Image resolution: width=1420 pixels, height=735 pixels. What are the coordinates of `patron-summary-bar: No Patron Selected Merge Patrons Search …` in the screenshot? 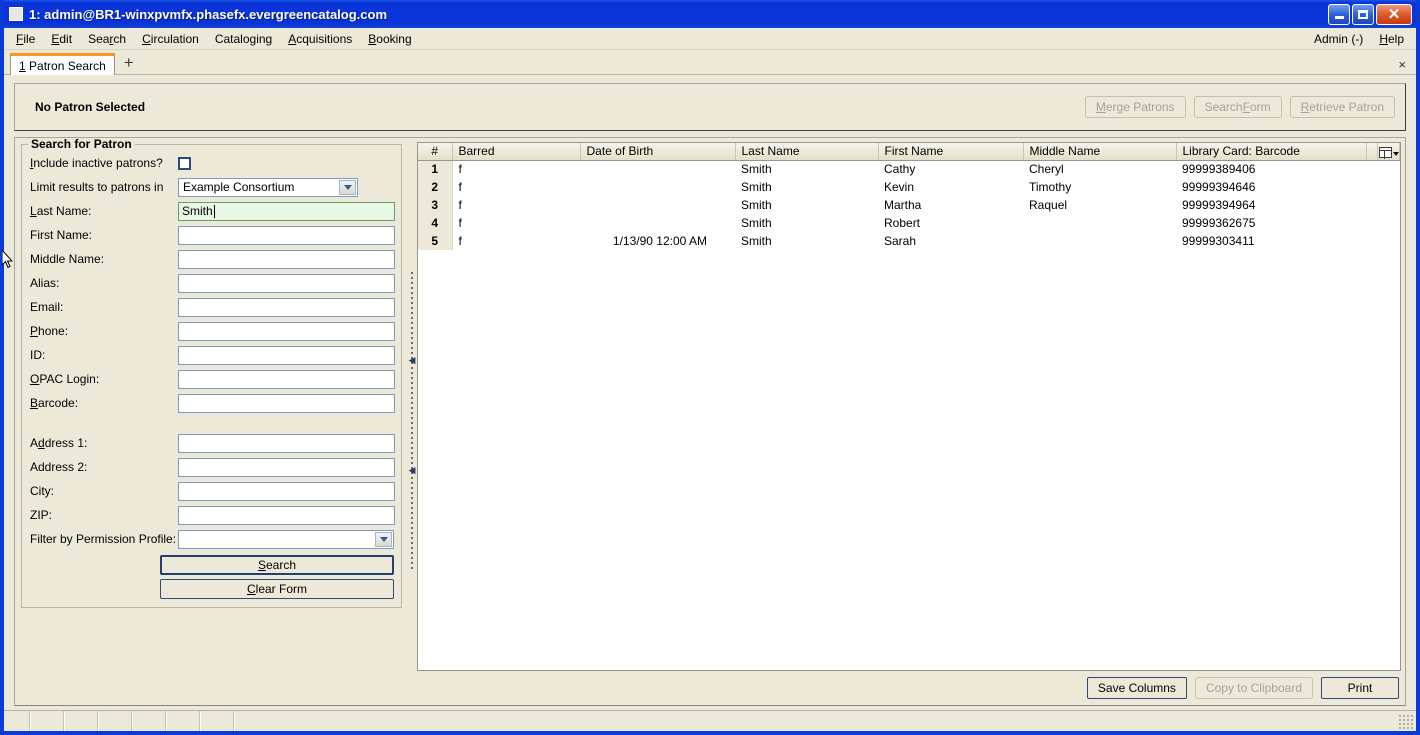 It's located at (710, 107).